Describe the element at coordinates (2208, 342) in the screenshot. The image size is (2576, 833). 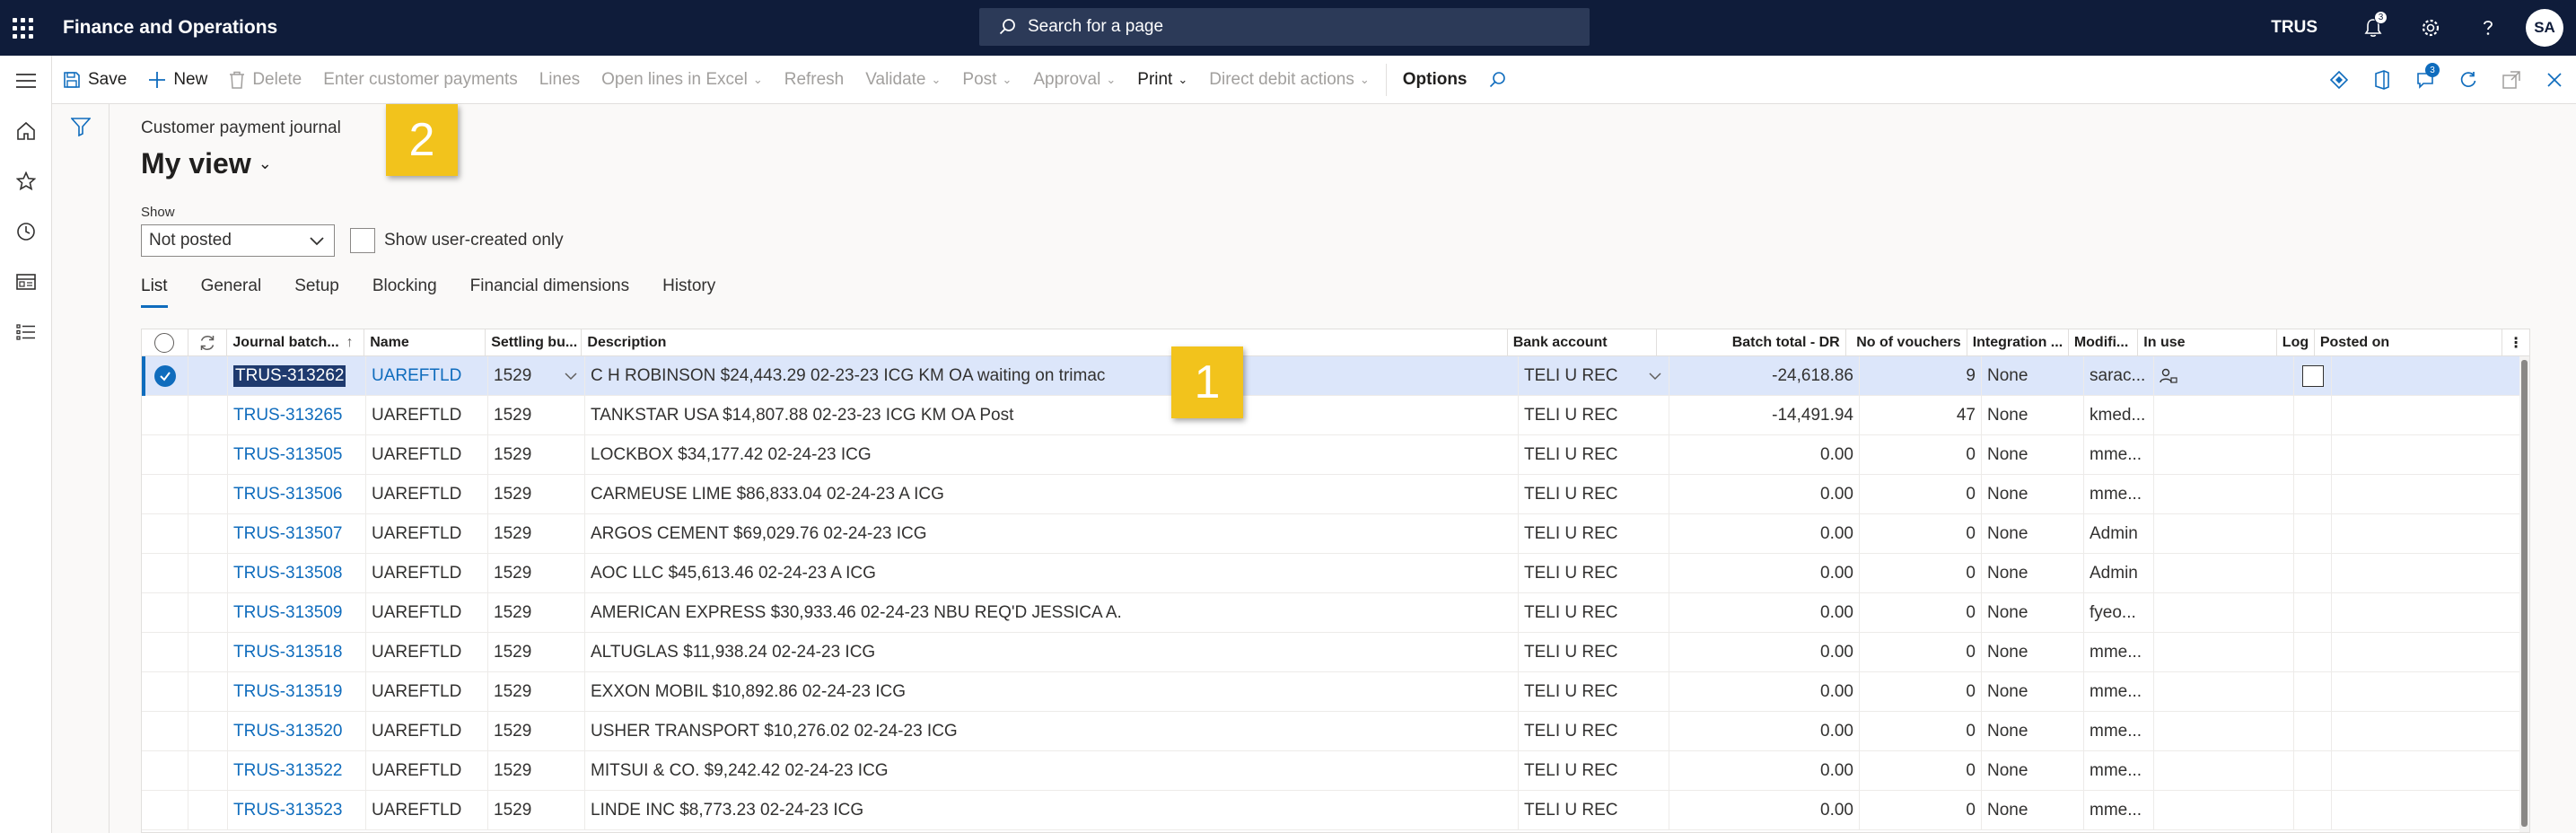
I see `col-header-in-use: In use` at that location.